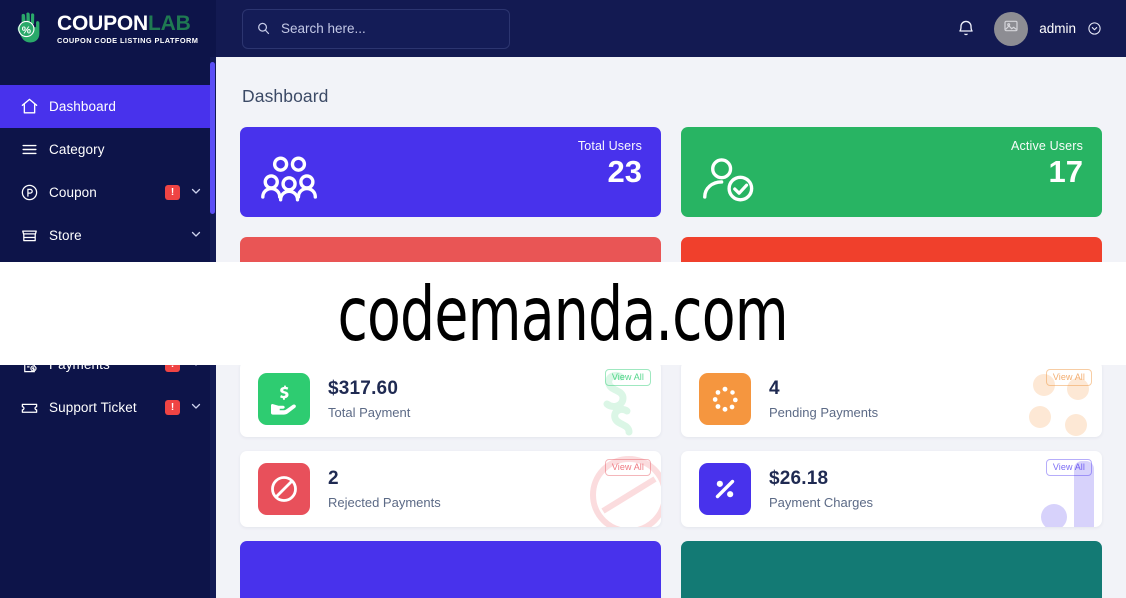  I want to click on user-check-icon, so click(731, 183).